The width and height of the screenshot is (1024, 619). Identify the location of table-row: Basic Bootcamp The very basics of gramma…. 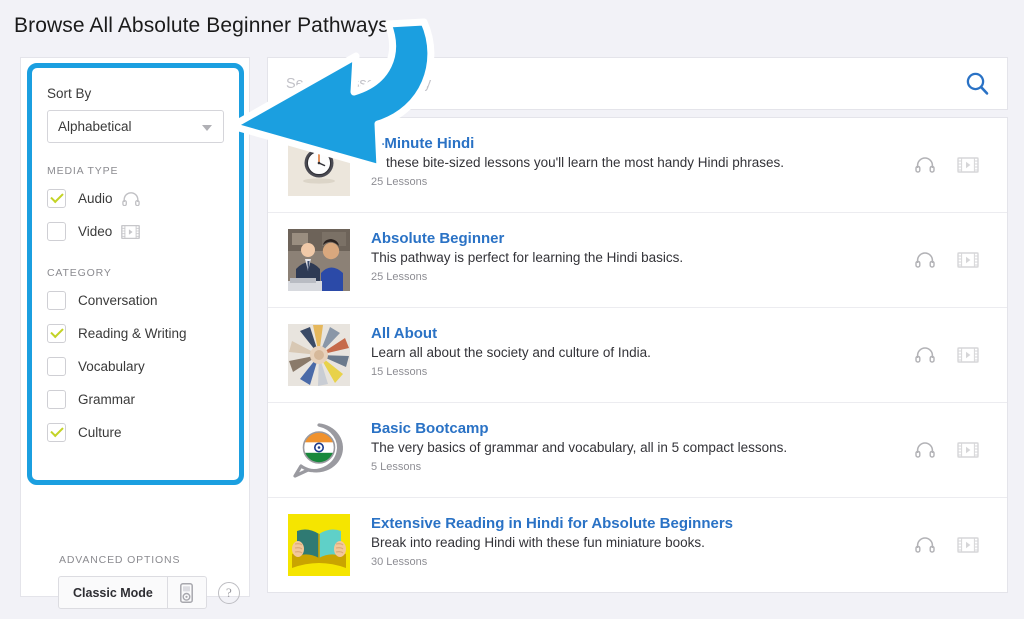
(637, 450).